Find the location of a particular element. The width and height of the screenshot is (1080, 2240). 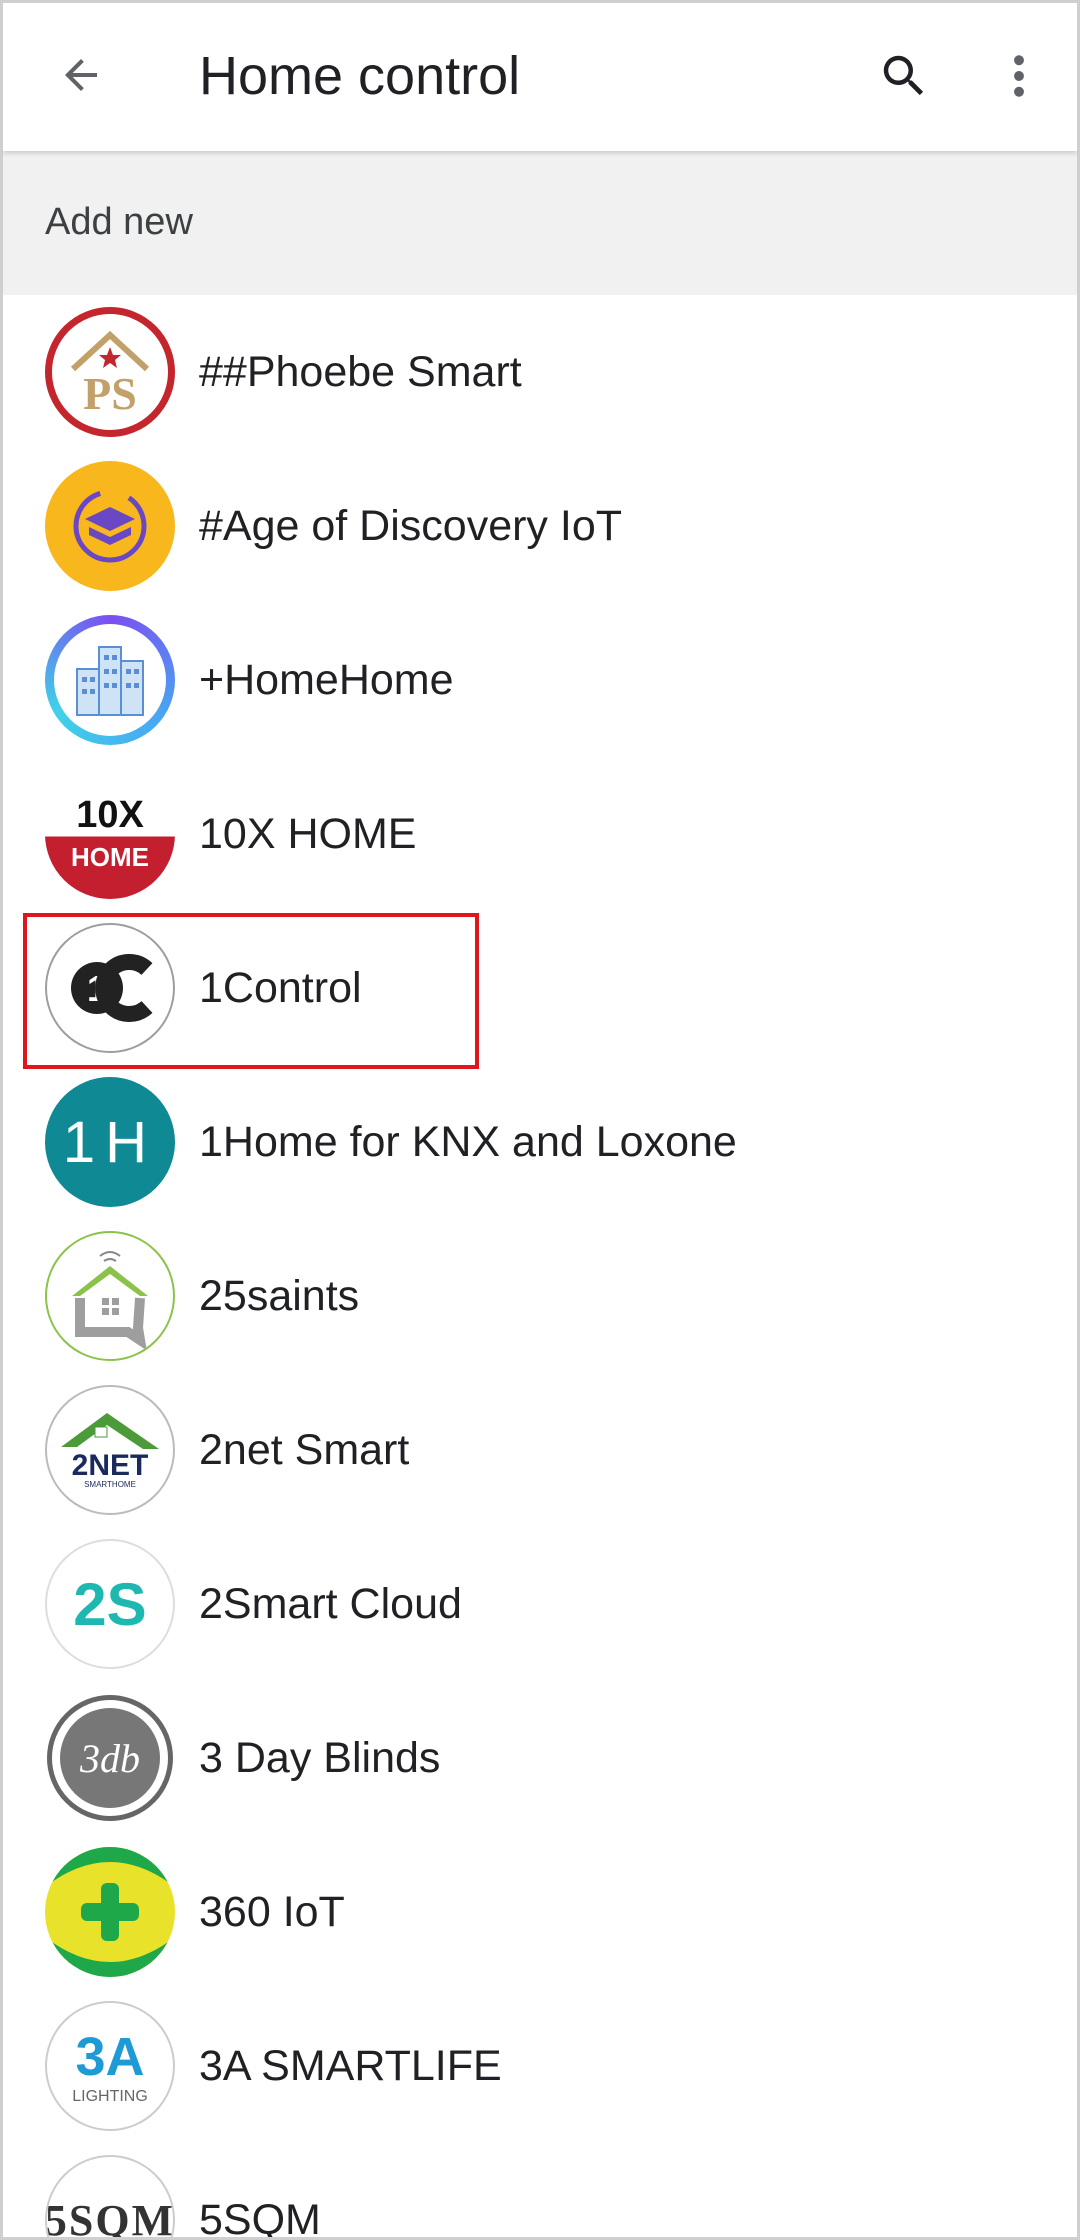

10x-home-logo-icon: 10X HOME is located at coordinates (110, 834).